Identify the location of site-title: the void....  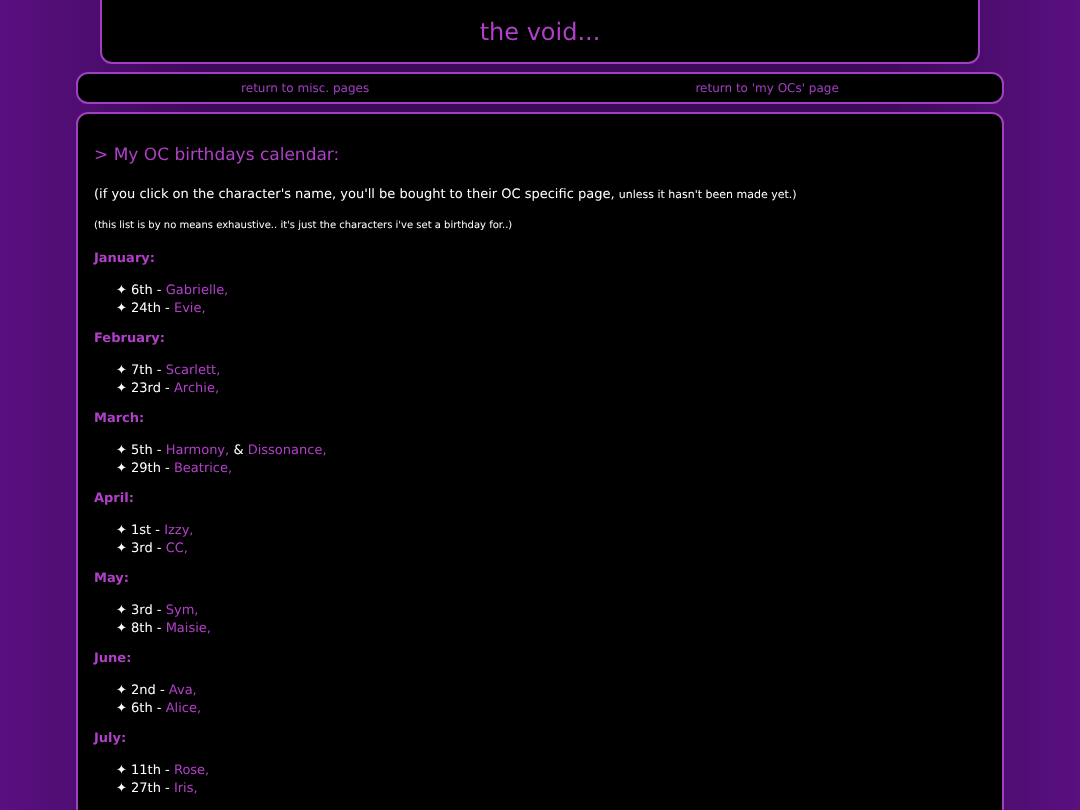
(540, 31).